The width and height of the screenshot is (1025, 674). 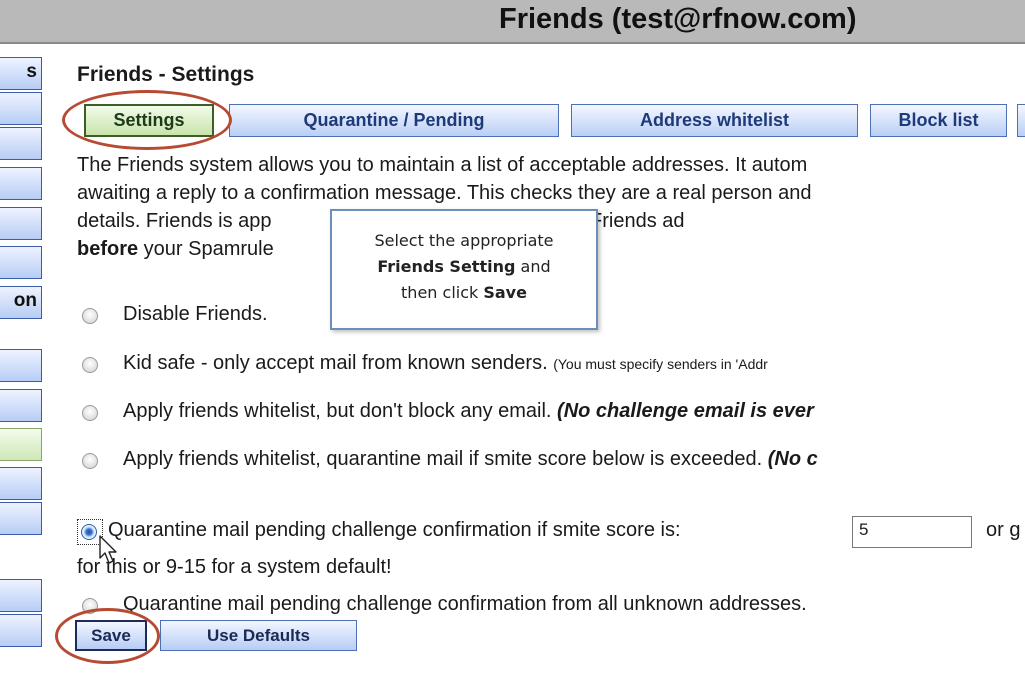 What do you see at coordinates (166, 74) in the screenshot?
I see `page-title: Friends - Settings` at bounding box center [166, 74].